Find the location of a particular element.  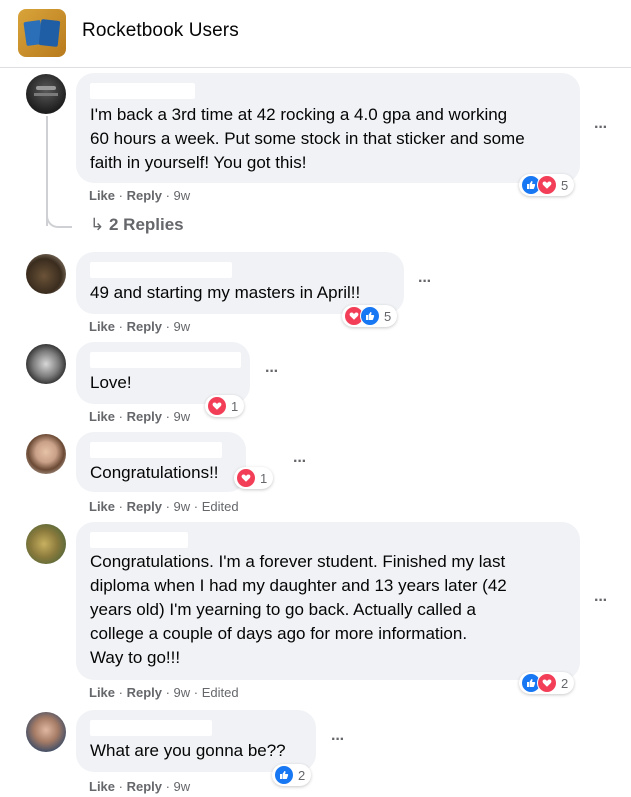

replies-label: 2 Replies is located at coordinates (146, 224).